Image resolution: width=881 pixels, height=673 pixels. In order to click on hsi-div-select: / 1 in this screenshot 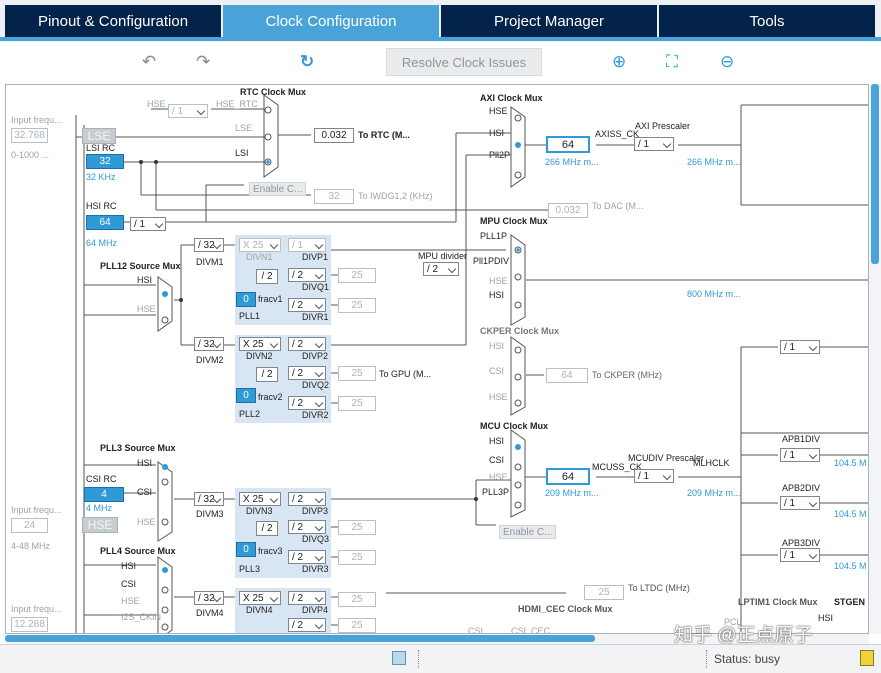, I will do `click(148, 224)`.